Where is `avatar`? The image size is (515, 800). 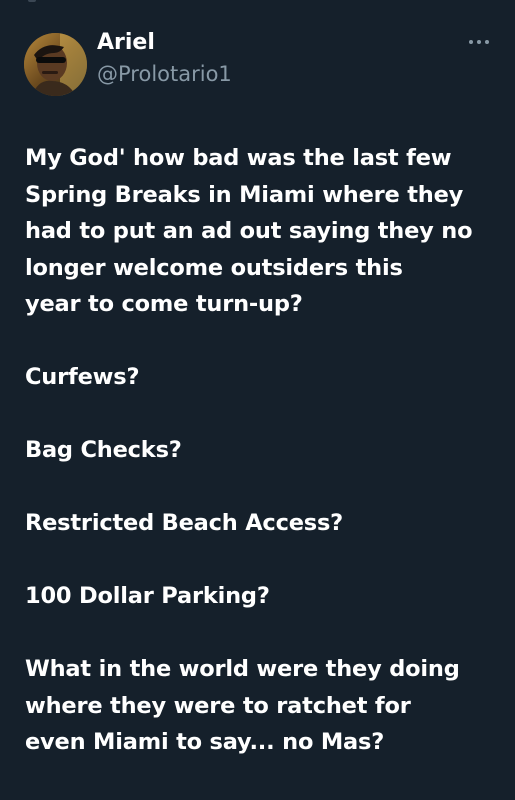
avatar is located at coordinates (55, 64).